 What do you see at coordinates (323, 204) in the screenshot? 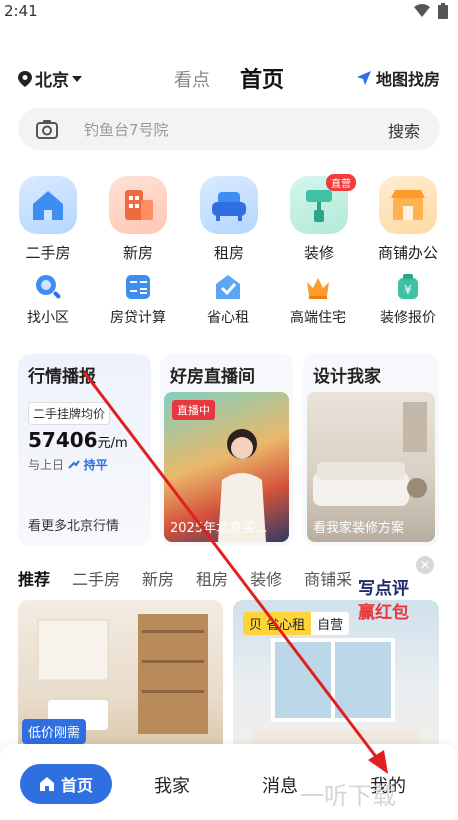
I see `paint-roller-icon: 直营` at bounding box center [323, 204].